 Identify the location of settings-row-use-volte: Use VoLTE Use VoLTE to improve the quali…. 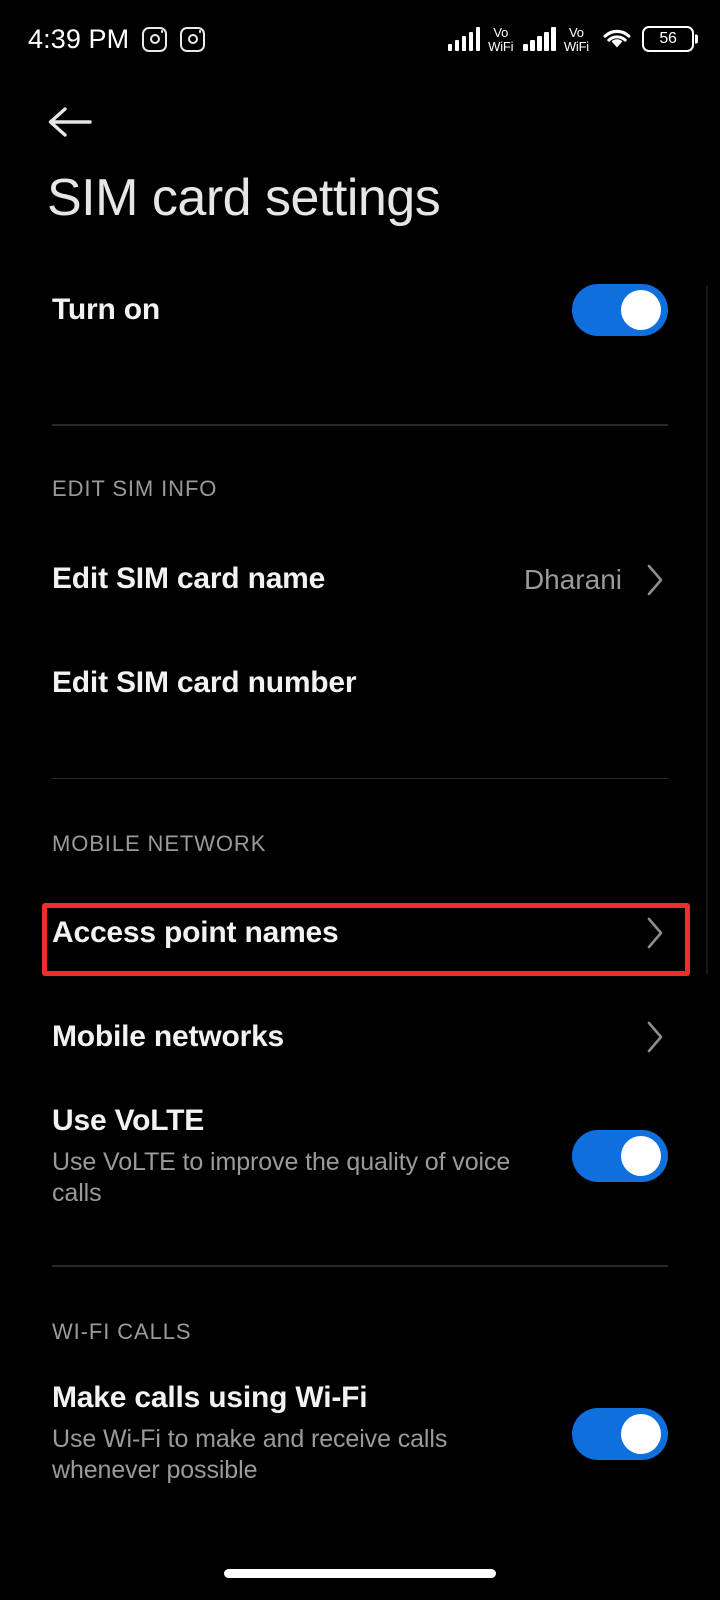
(360, 1156).